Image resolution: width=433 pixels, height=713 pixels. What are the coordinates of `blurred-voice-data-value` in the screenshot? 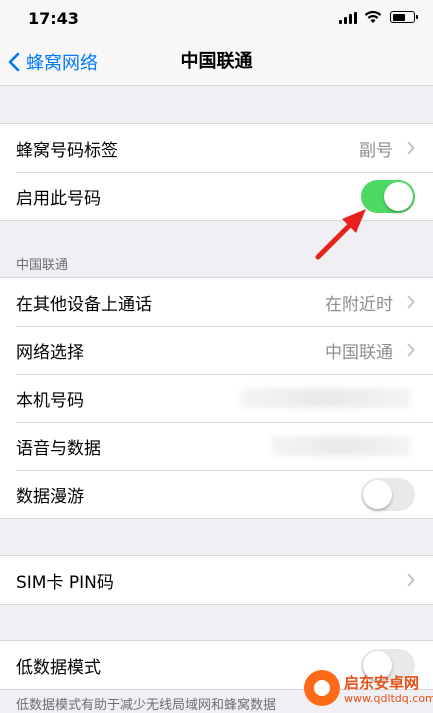 It's located at (341, 446).